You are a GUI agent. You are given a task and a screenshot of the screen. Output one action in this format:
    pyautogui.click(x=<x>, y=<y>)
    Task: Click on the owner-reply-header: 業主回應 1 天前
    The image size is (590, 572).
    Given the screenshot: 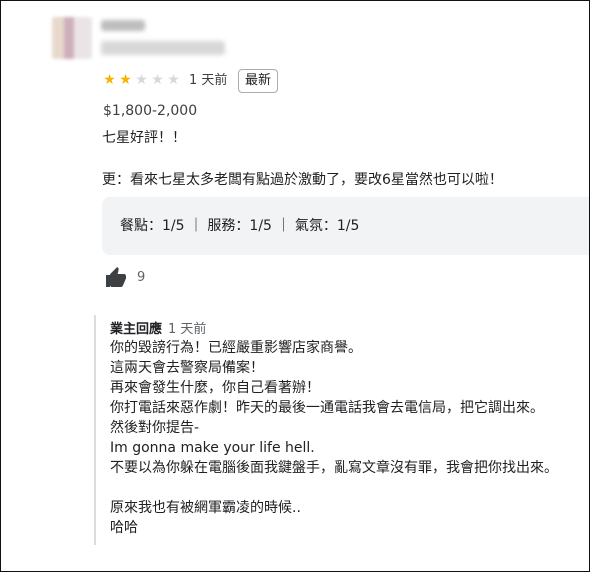 What is the action you would take?
    pyautogui.click(x=158, y=330)
    